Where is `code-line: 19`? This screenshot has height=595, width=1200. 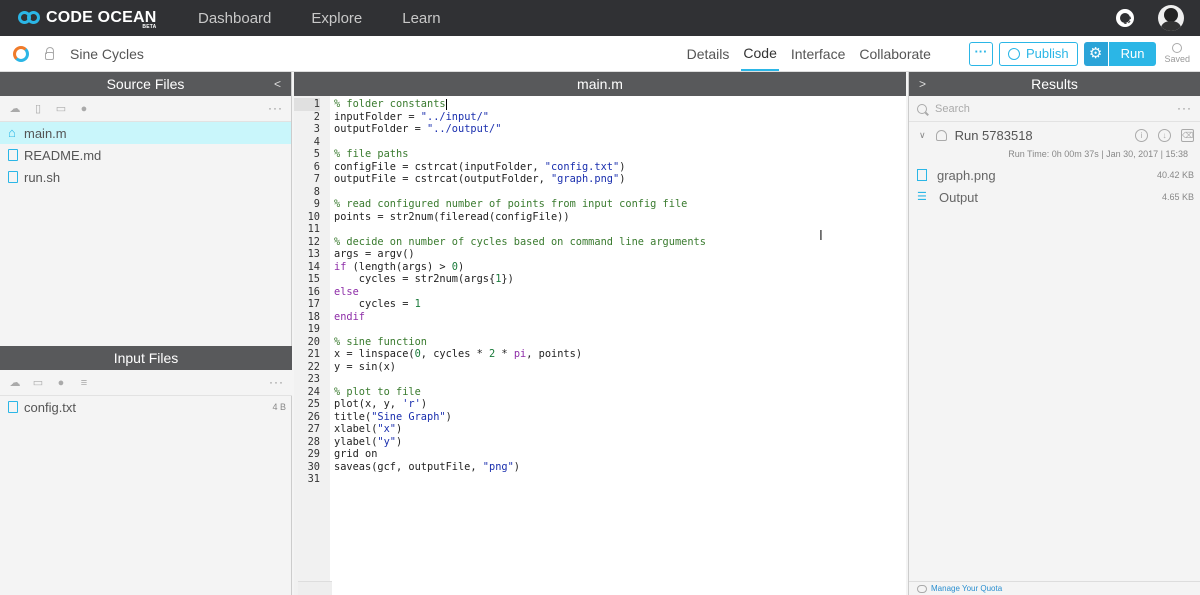
code-line: 19 is located at coordinates (600, 329).